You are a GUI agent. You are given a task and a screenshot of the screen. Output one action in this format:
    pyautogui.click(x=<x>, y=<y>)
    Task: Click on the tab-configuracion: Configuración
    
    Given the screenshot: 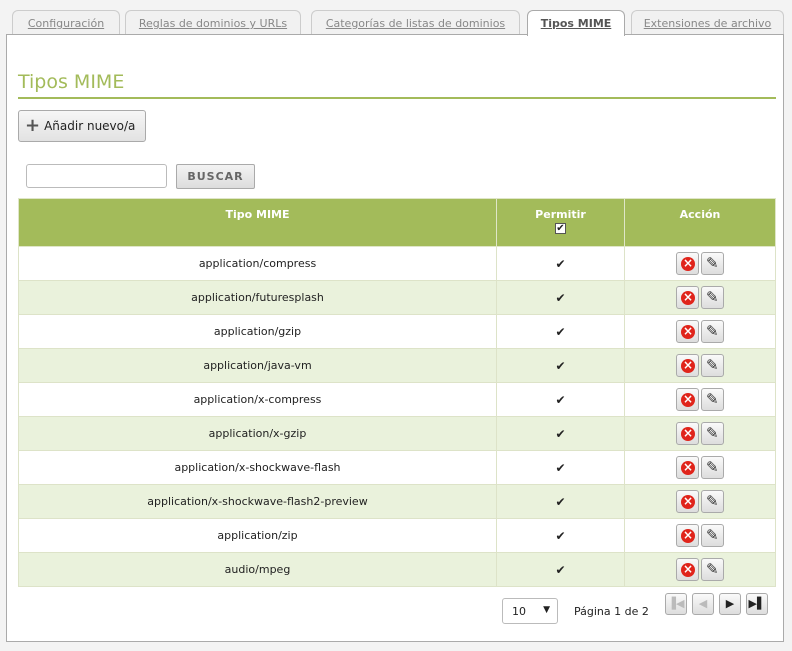 What is the action you would take?
    pyautogui.click(x=66, y=22)
    